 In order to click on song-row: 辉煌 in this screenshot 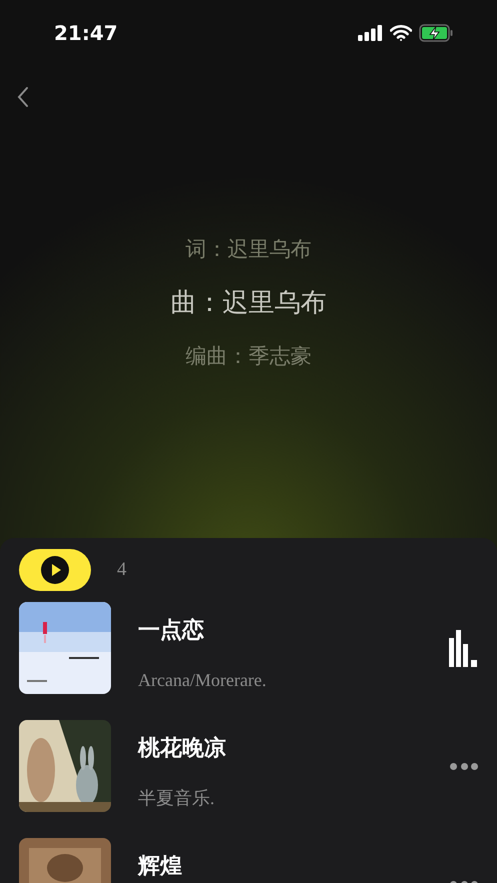, I will do `click(248, 860)`.